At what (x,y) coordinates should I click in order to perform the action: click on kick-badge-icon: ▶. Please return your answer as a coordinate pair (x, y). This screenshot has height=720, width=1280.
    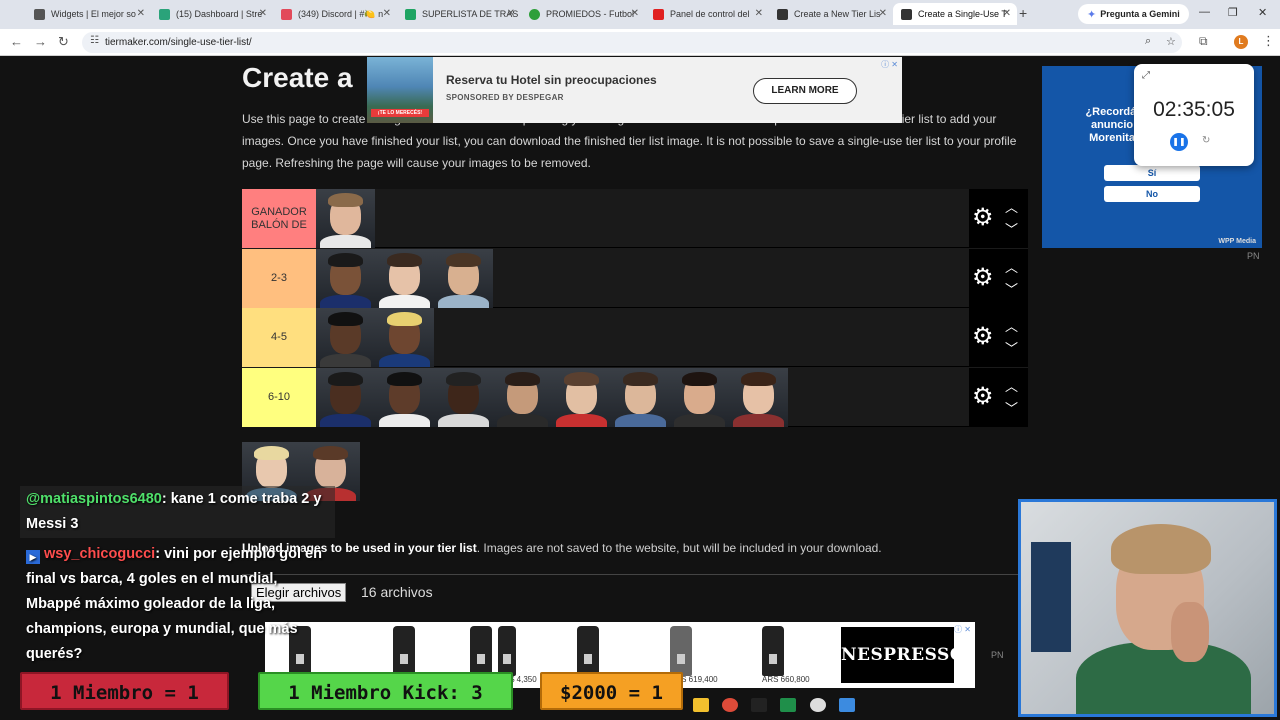
    Looking at the image, I should click on (33, 557).